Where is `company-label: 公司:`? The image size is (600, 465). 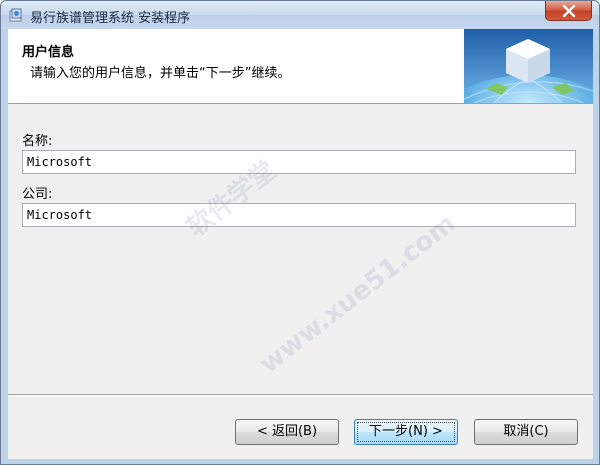
company-label: 公司: is located at coordinates (37, 194).